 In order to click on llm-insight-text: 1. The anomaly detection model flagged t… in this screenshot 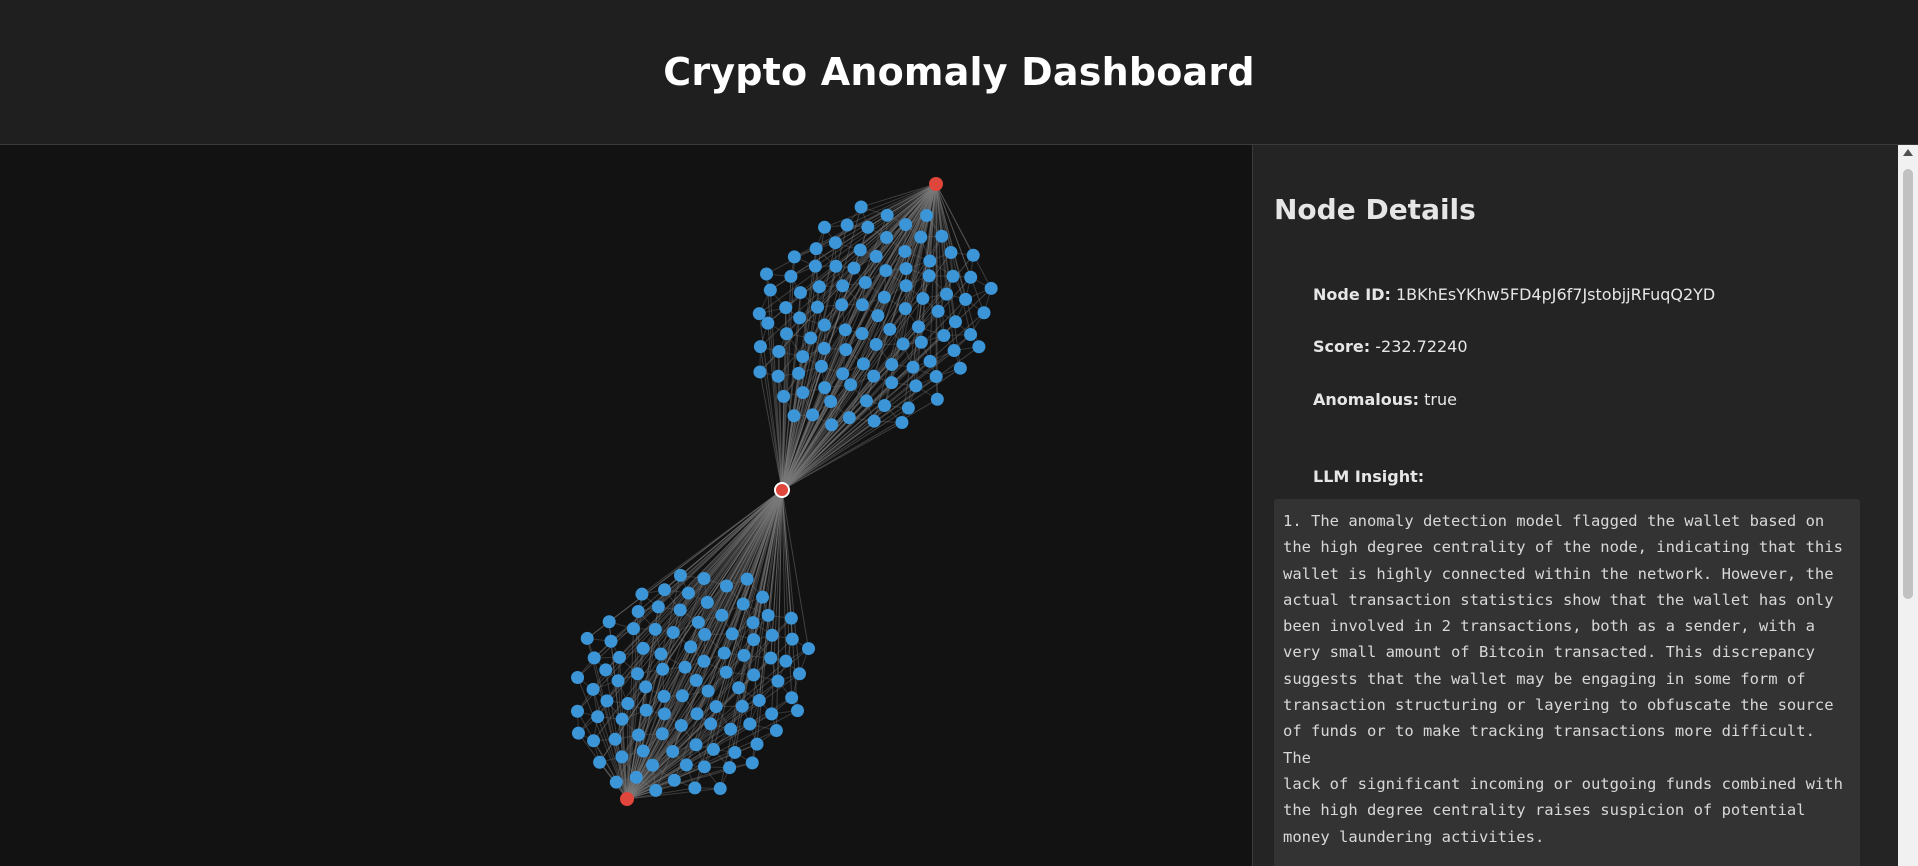, I will do `click(1567, 682)`.